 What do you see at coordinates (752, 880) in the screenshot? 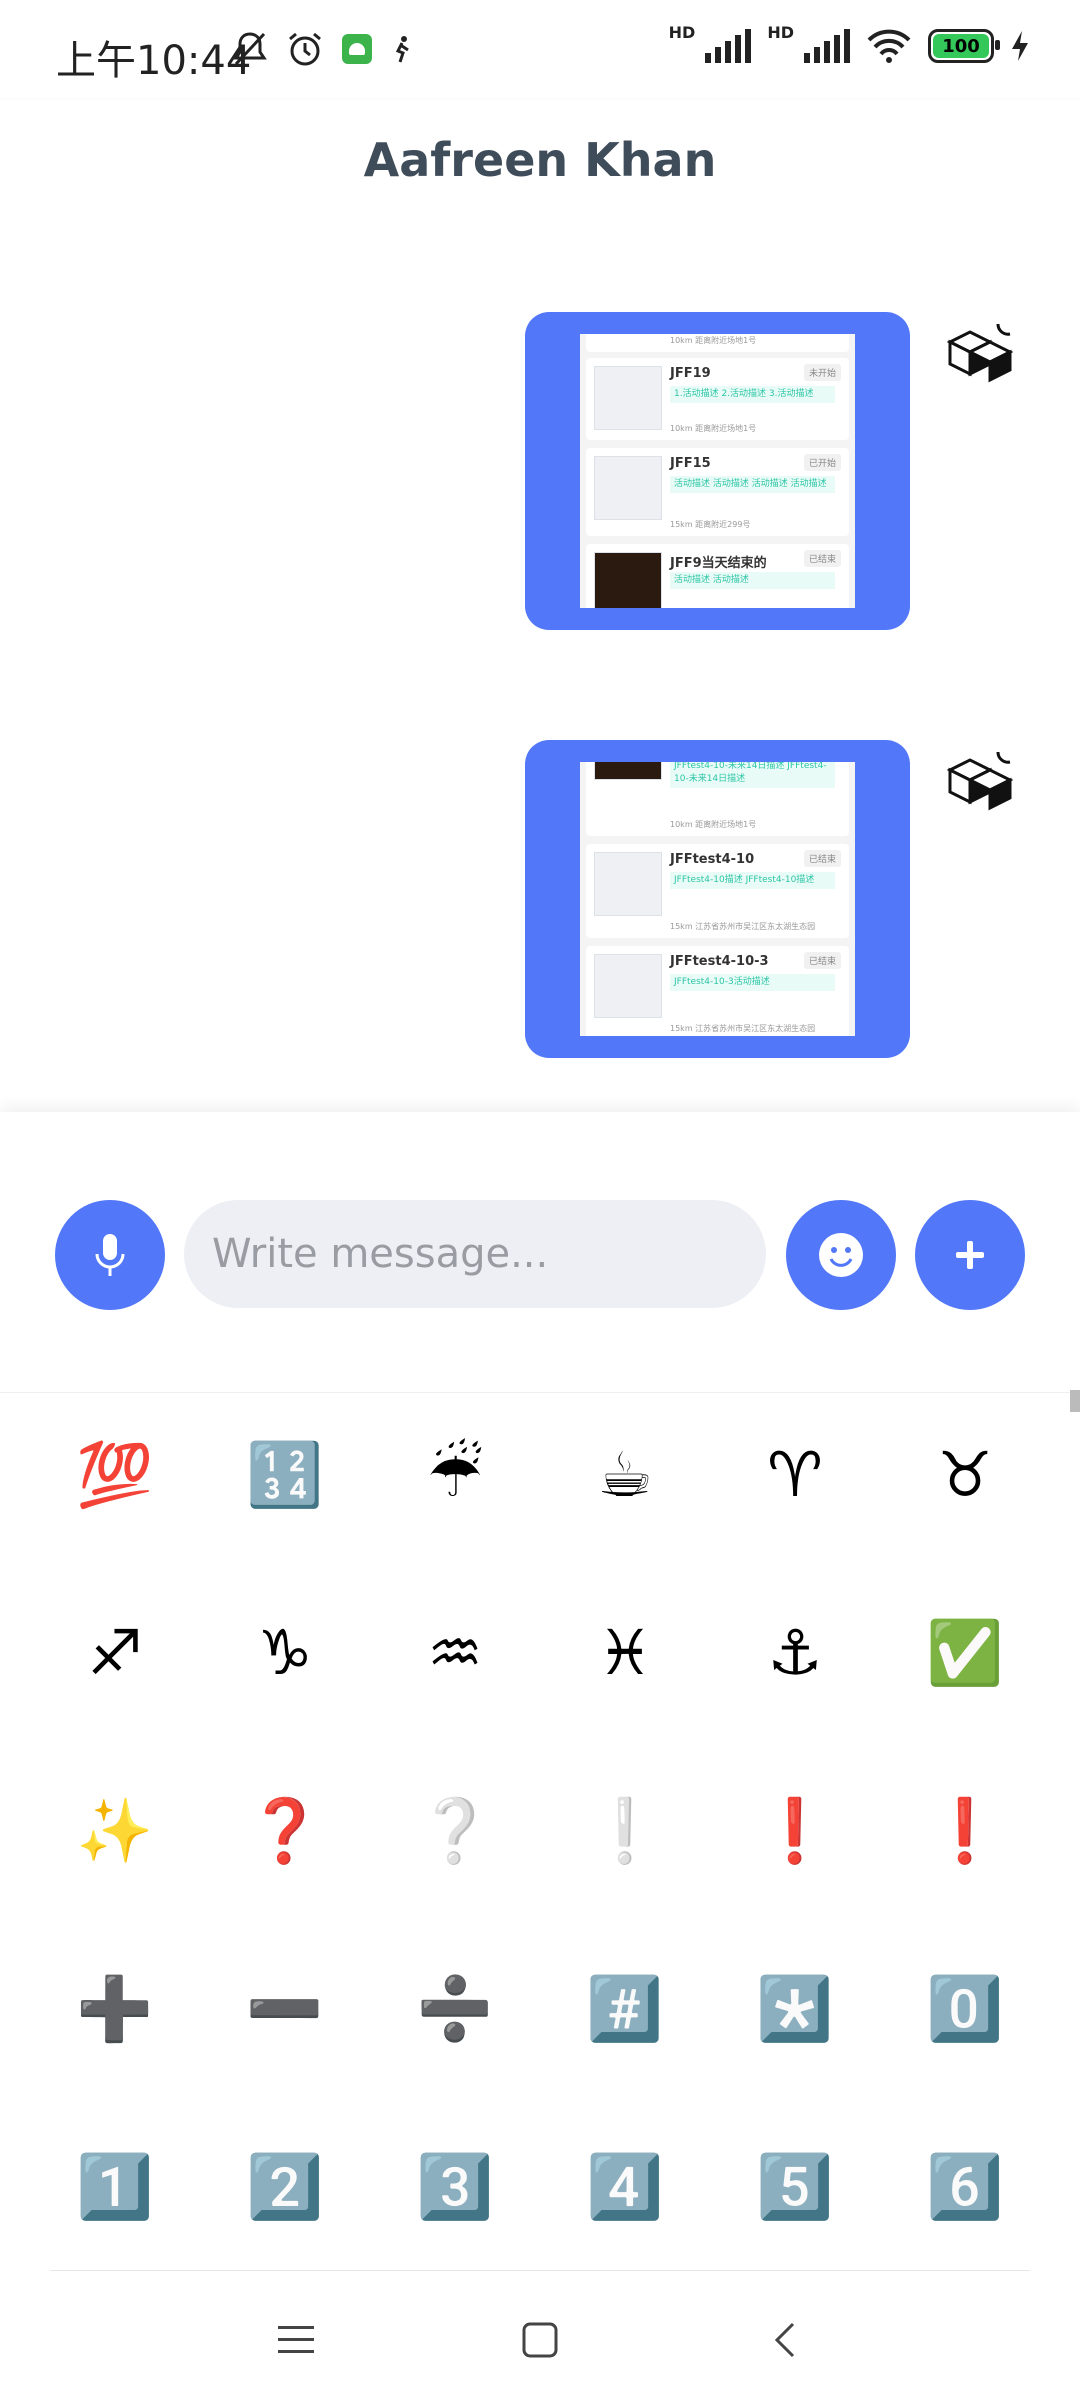
I see `card-description: JFFtest4-10描述 JFFtest4-10描述` at bounding box center [752, 880].